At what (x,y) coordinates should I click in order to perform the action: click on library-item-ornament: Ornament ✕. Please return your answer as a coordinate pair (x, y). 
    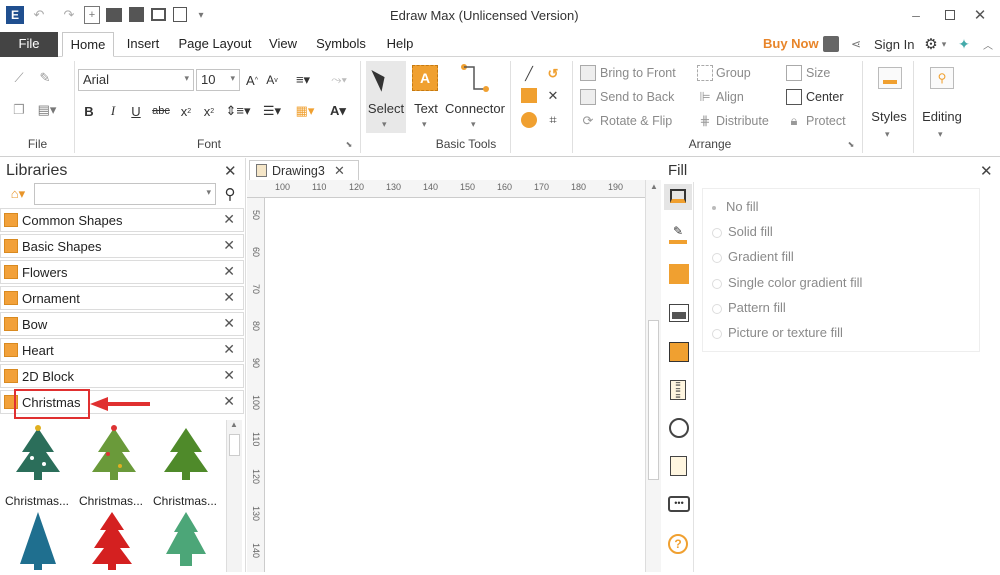
    Looking at the image, I should click on (122, 298).